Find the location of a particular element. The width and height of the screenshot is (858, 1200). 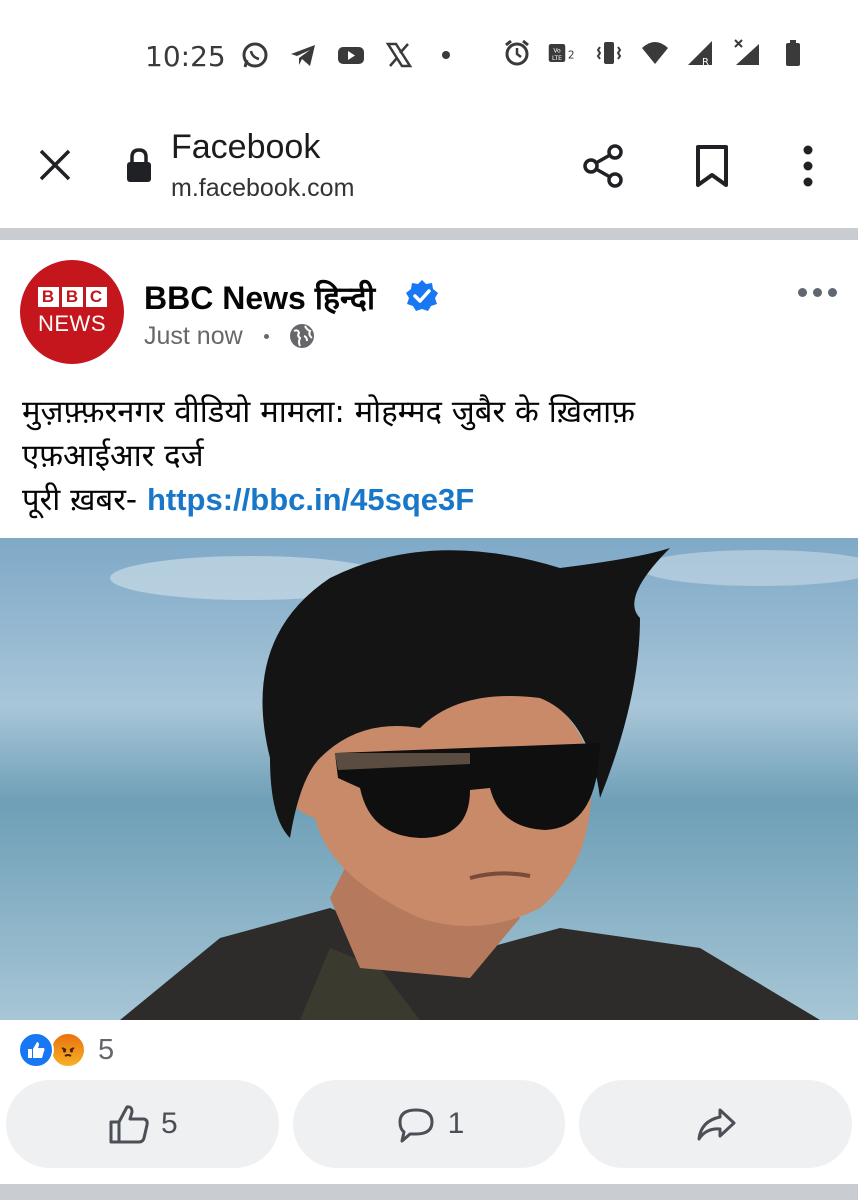

close-button is located at coordinates (55, 165).